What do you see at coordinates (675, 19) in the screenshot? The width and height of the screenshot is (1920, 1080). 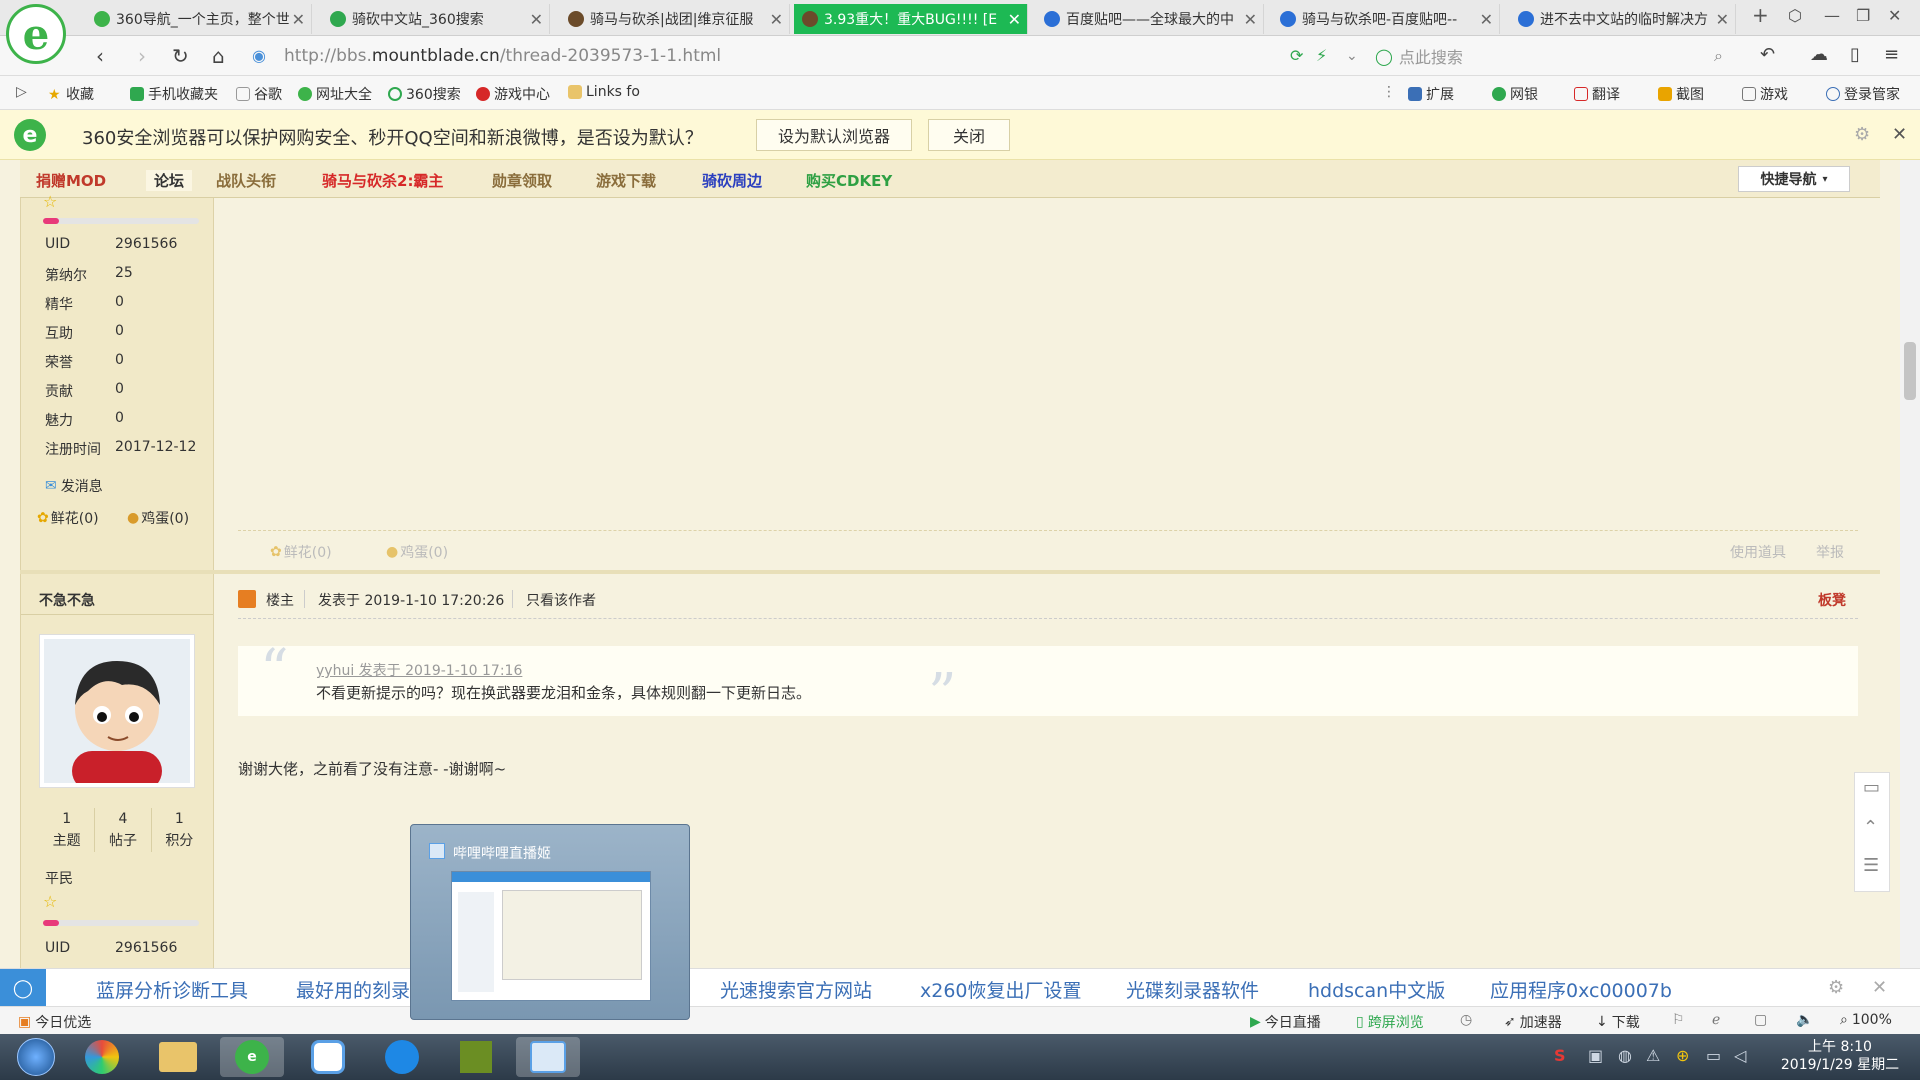 I see `browser-tab: 骑马与砍杀|战团|维京征服 ✕` at bounding box center [675, 19].